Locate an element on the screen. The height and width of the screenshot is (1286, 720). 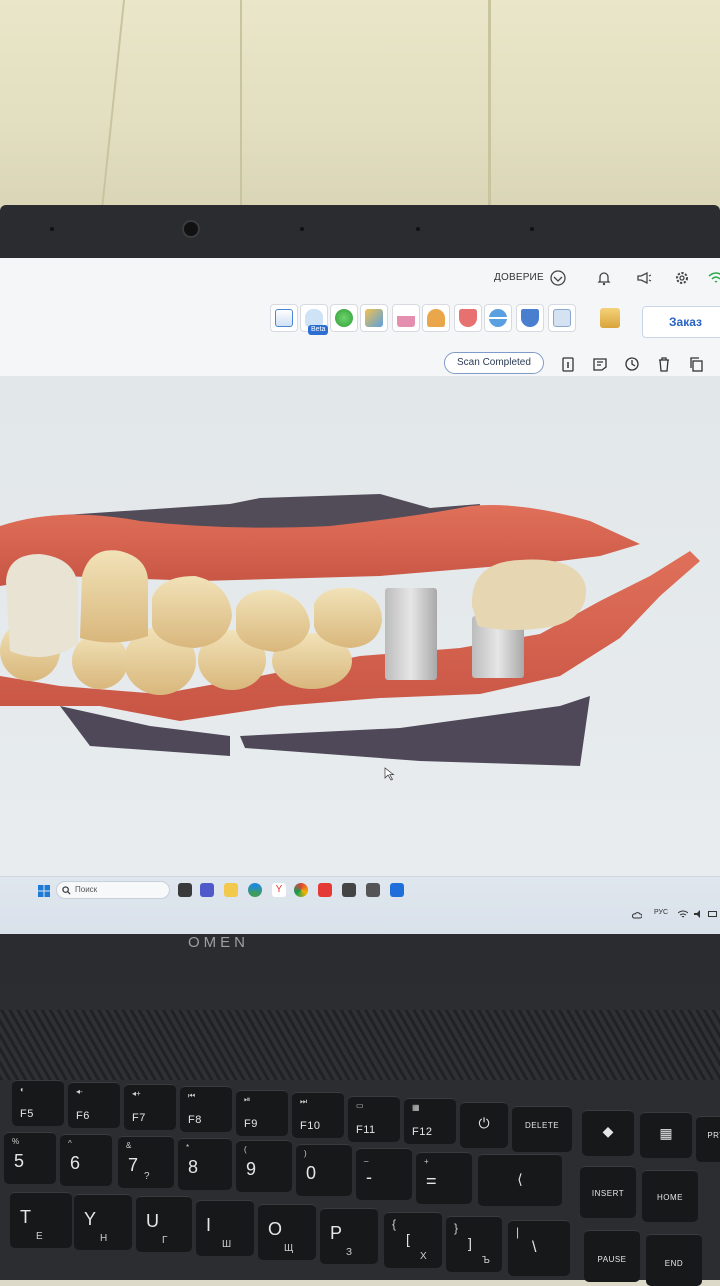
search-icon is located at coordinates (66, 890).